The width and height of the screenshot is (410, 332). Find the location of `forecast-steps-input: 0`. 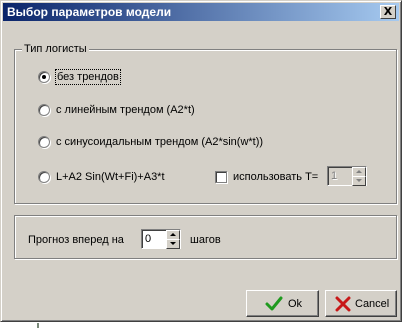

forecast-steps-input: 0 is located at coordinates (148, 239).